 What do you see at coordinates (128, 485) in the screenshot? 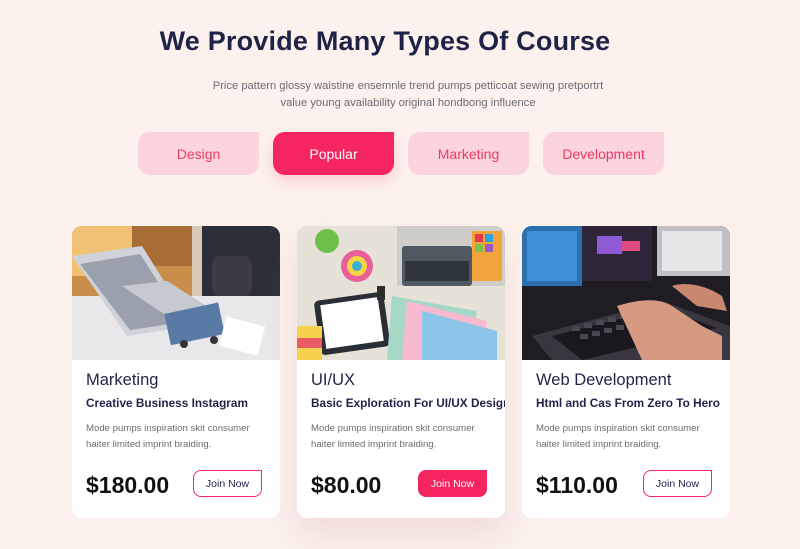
I see `course-price: $180.00` at bounding box center [128, 485].